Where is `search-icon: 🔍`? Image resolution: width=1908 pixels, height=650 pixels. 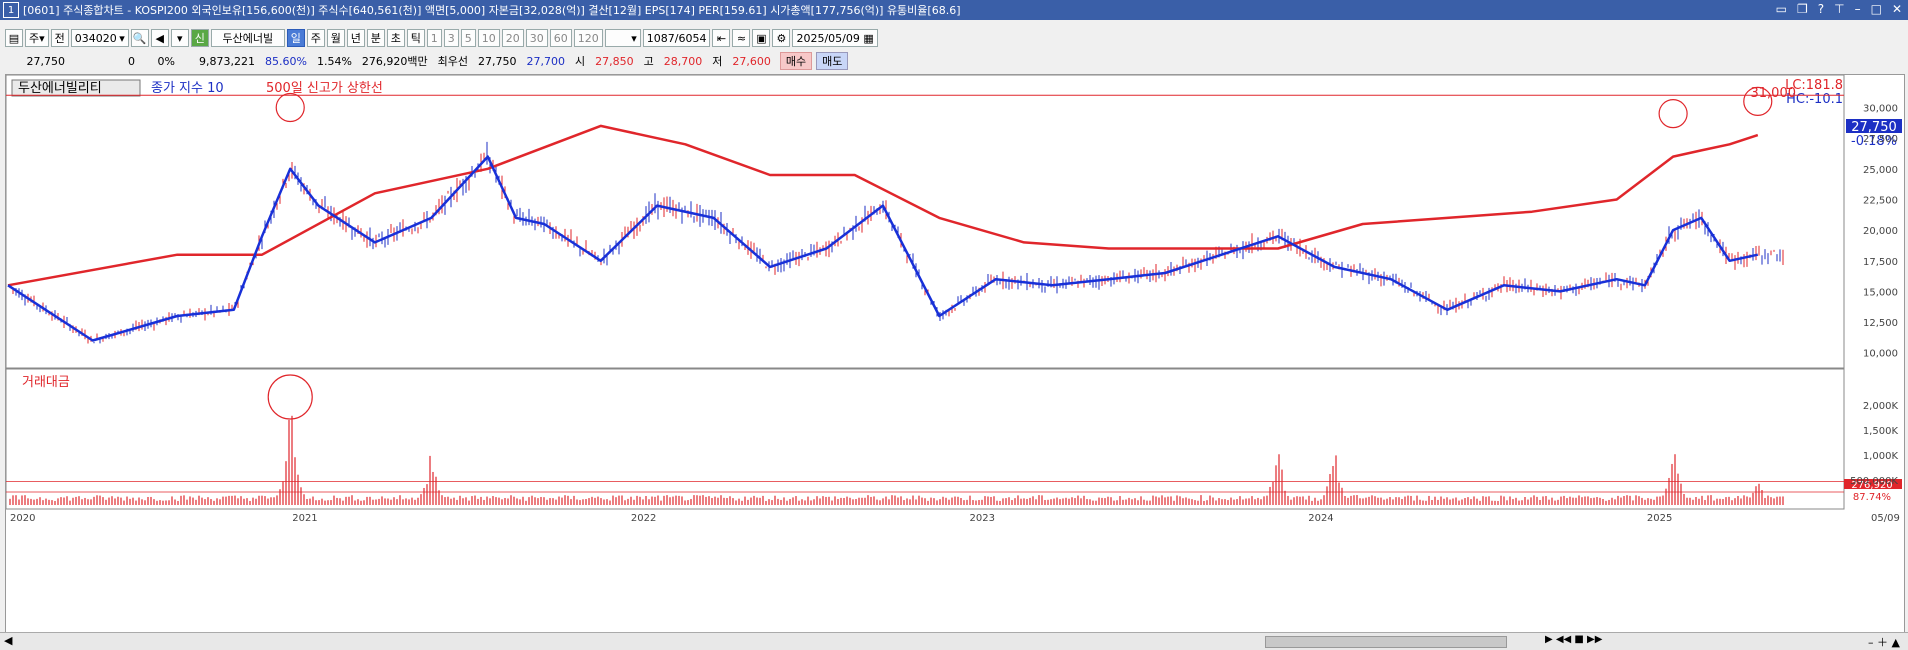 search-icon: 🔍 is located at coordinates (139, 38).